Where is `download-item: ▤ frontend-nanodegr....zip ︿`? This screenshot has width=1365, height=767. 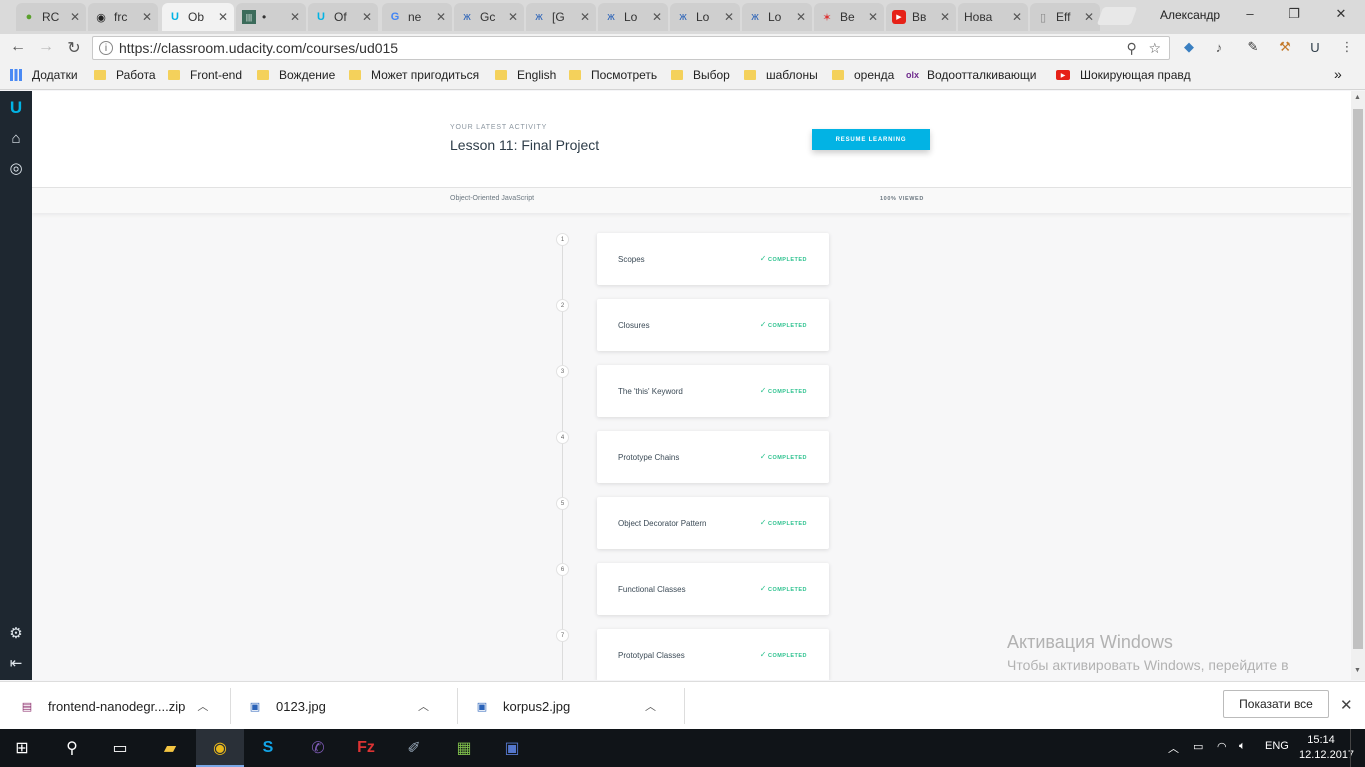 download-item: ▤ frontend-nanodegr....zip ︿ is located at coordinates (114, 706).